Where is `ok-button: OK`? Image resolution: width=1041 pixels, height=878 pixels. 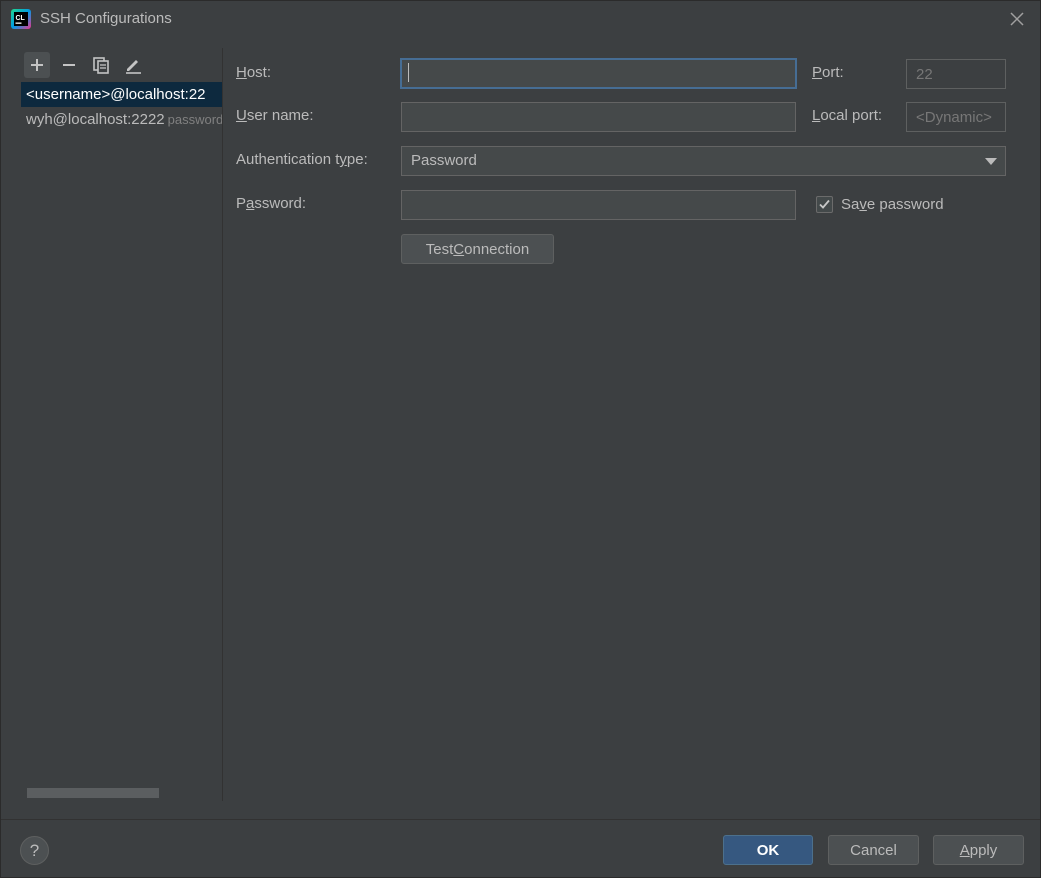 ok-button: OK is located at coordinates (768, 850).